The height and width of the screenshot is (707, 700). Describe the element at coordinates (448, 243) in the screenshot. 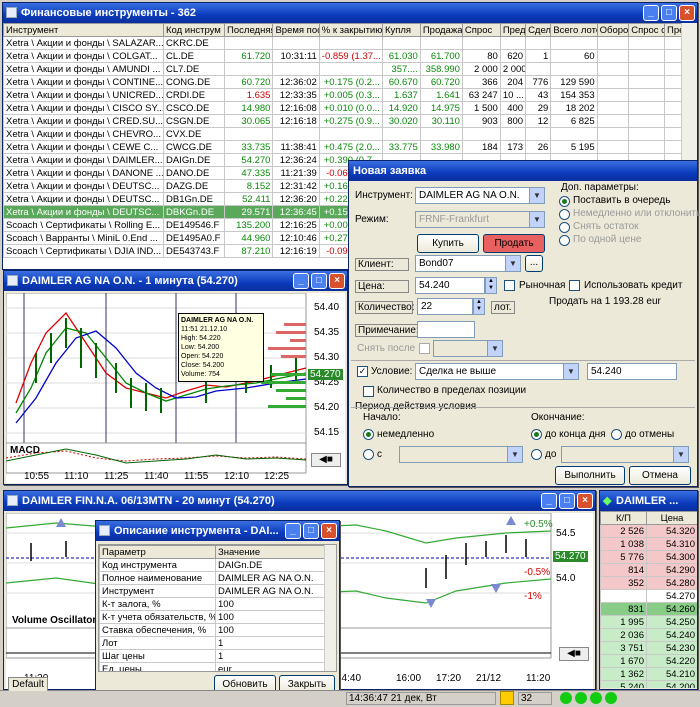

I see `buy-button: Купить` at that location.